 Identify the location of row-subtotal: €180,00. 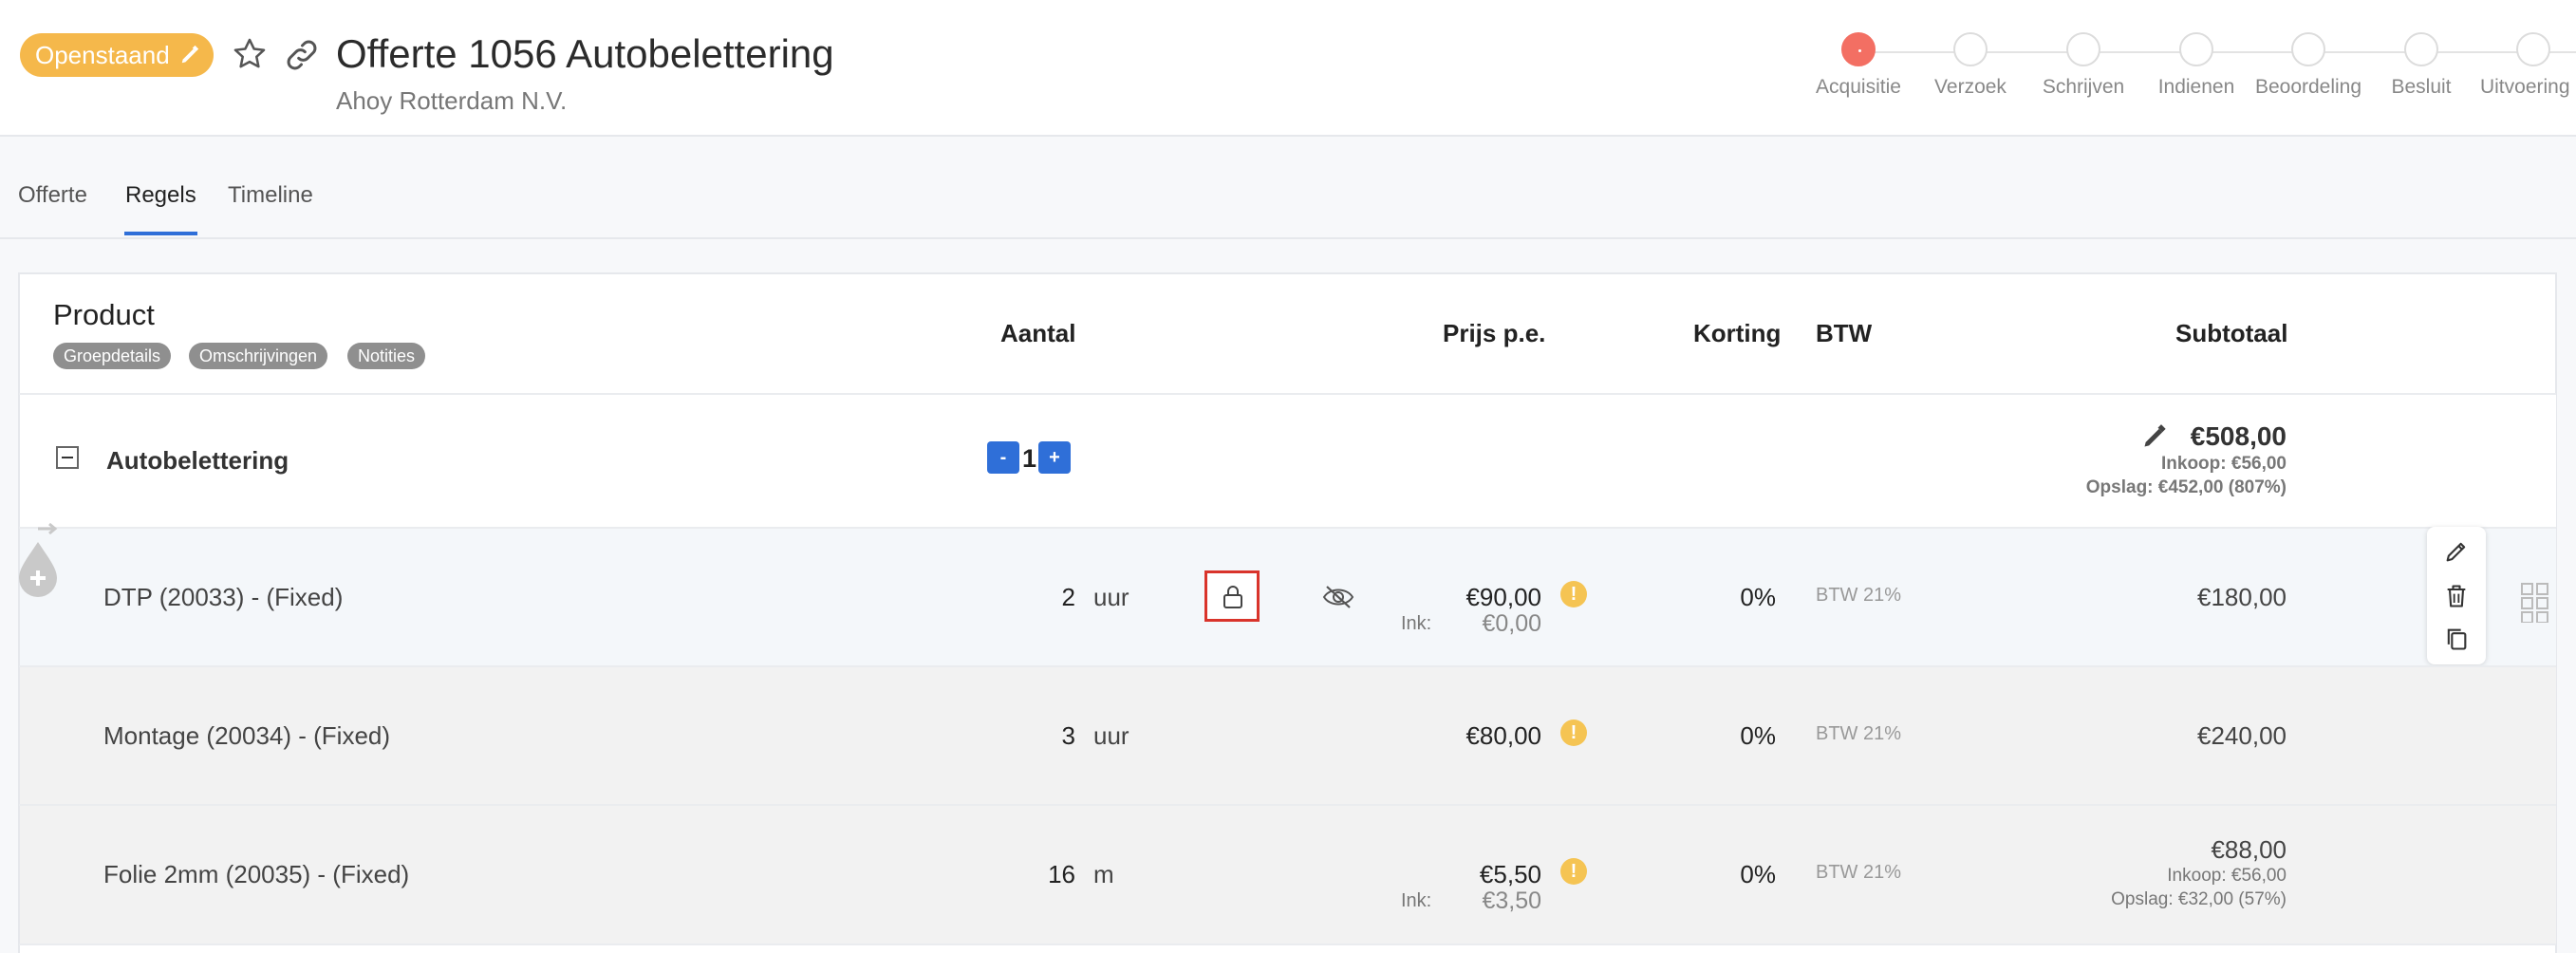
(2242, 597).